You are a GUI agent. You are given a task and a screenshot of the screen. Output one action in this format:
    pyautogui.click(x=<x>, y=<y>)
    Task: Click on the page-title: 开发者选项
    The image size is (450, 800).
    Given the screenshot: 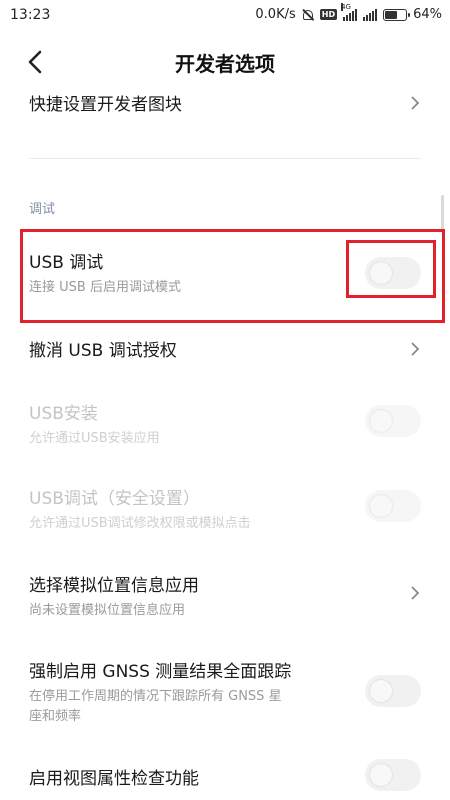 What is the action you would take?
    pyautogui.click(x=225, y=64)
    